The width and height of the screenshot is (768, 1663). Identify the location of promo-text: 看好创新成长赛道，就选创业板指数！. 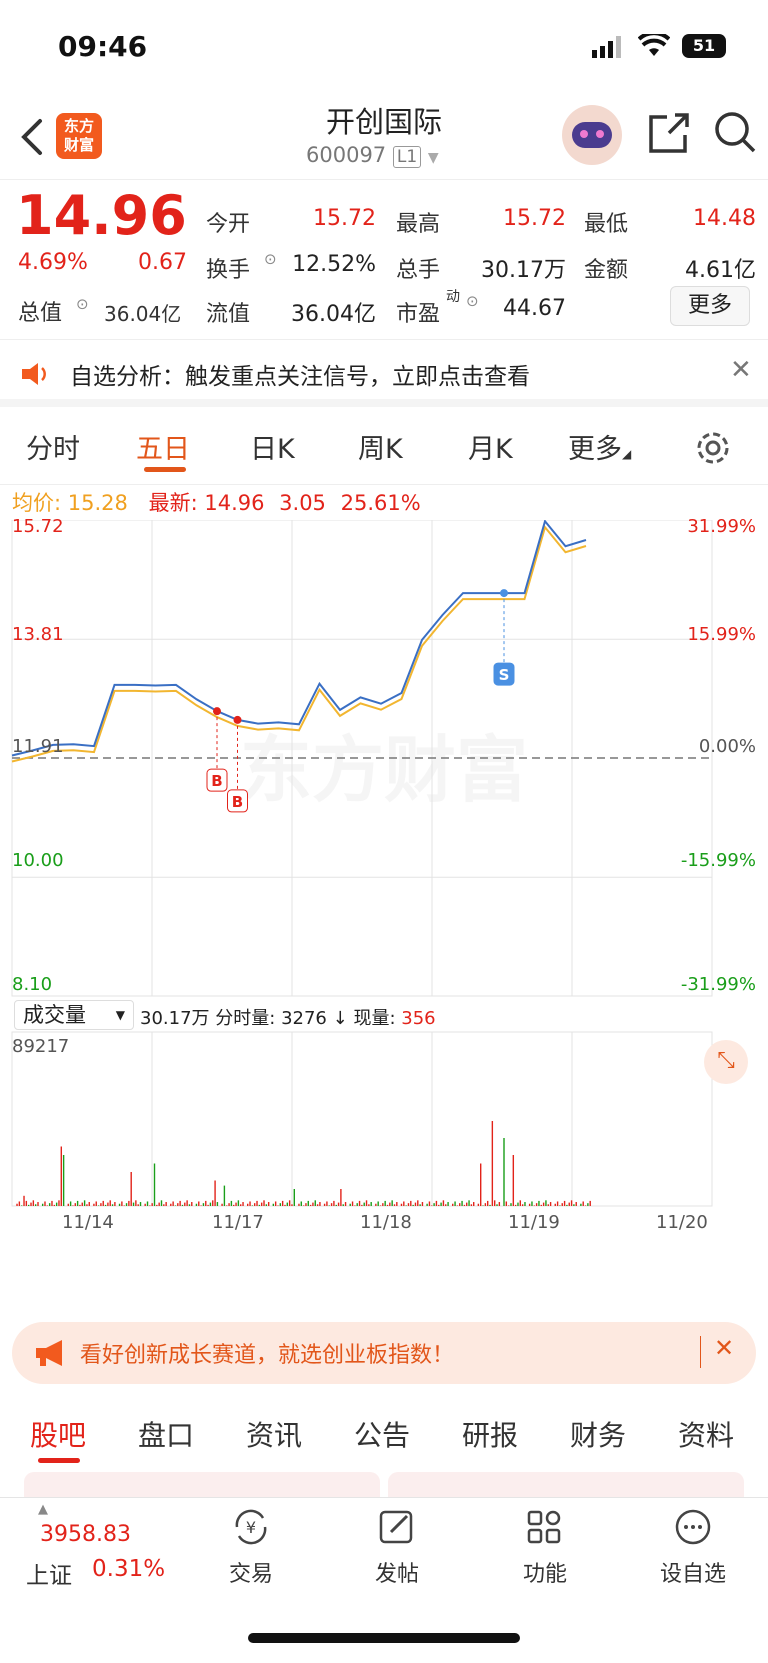
(267, 1355).